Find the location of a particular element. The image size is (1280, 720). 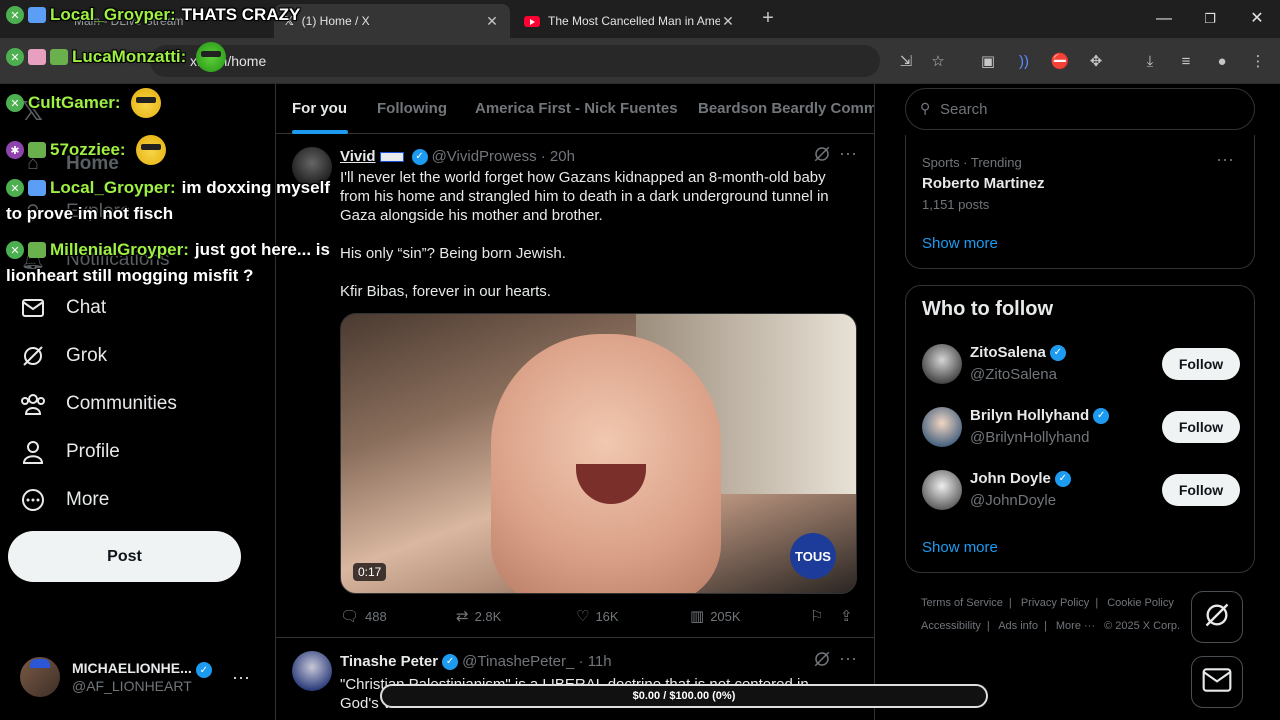

tweet-handle: @TinashePeter_ is located at coordinates (518, 661).